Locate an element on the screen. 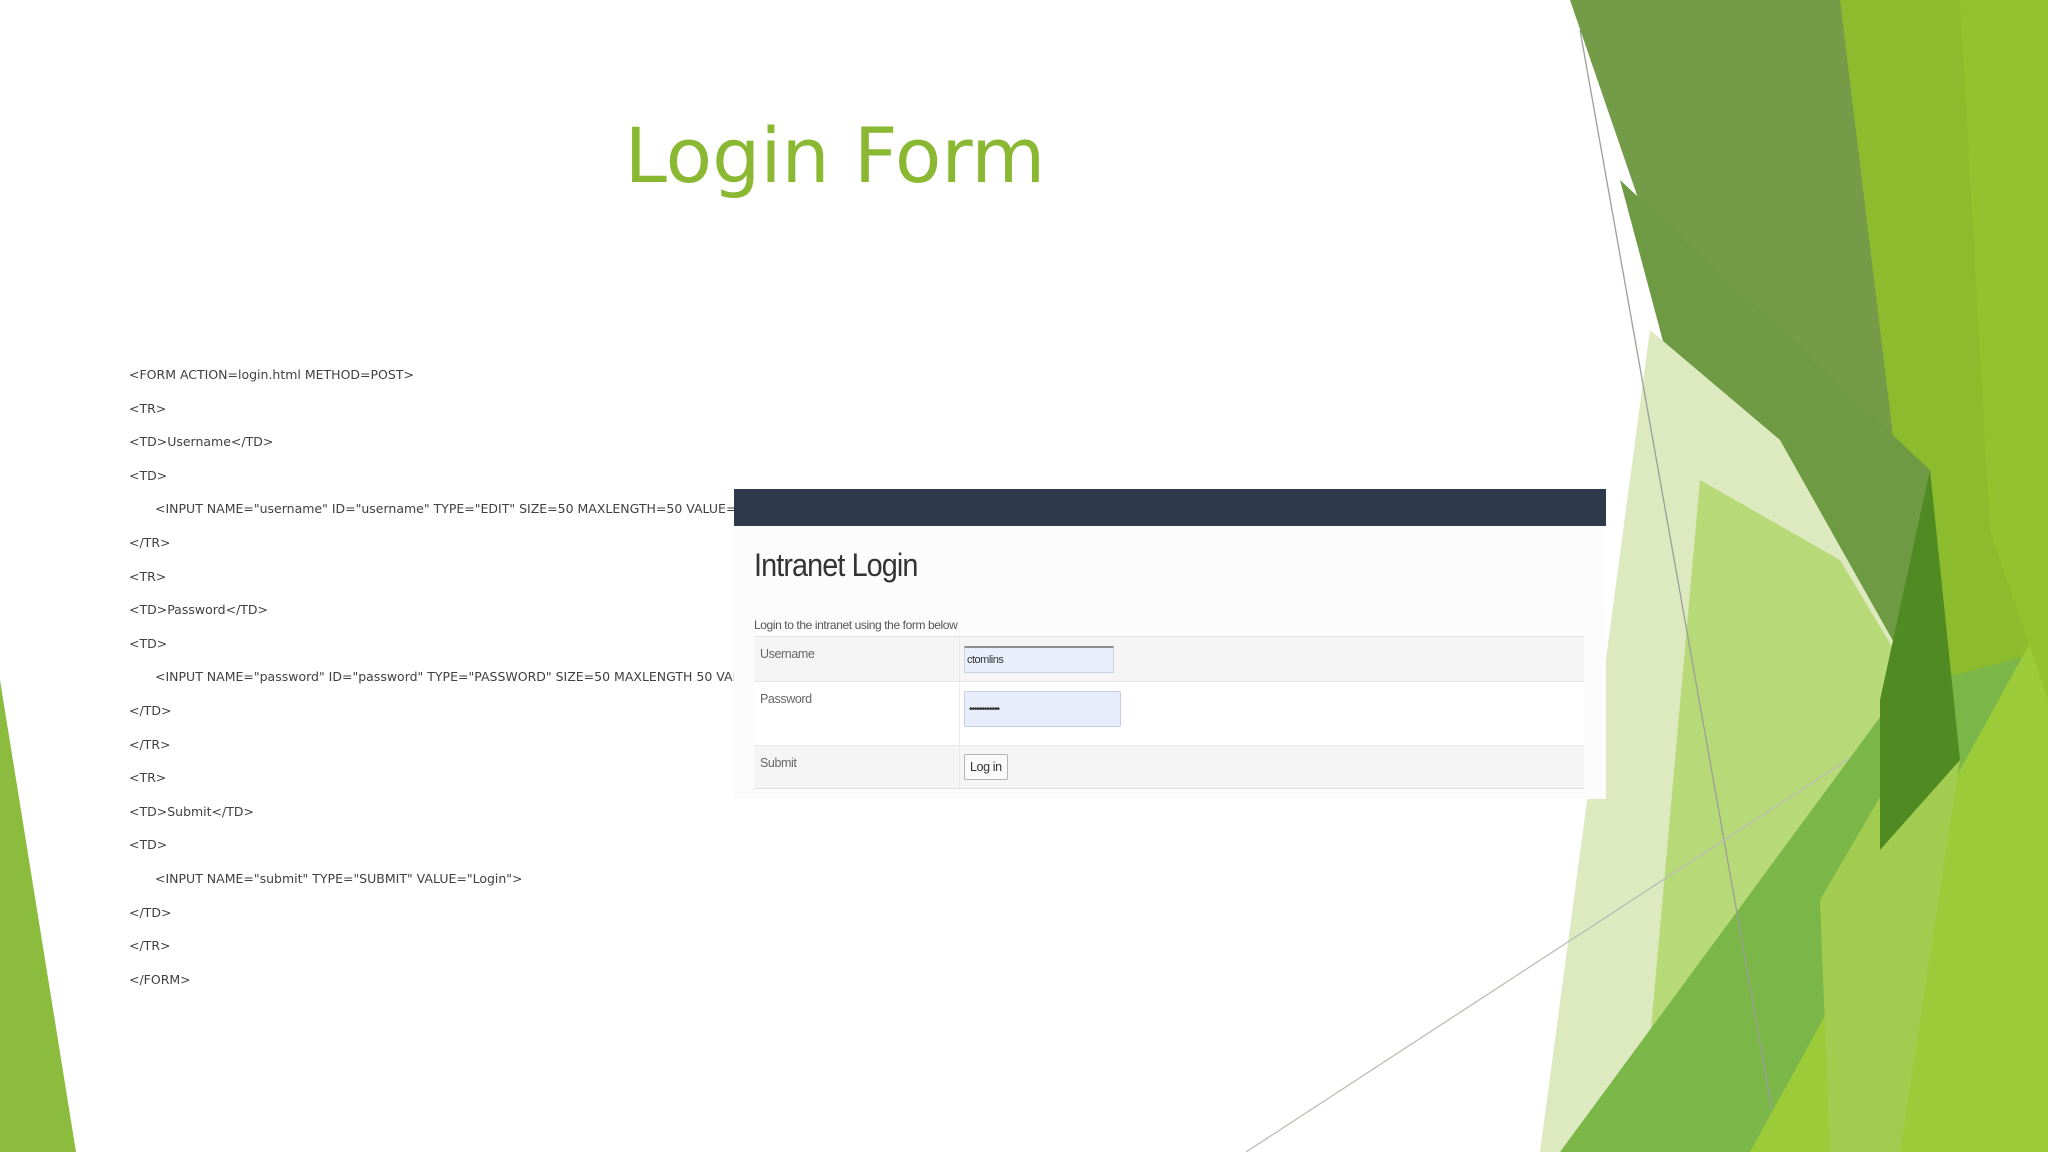 This screenshot has height=1152, width=2048. username-cell is located at coordinates (1272, 659).